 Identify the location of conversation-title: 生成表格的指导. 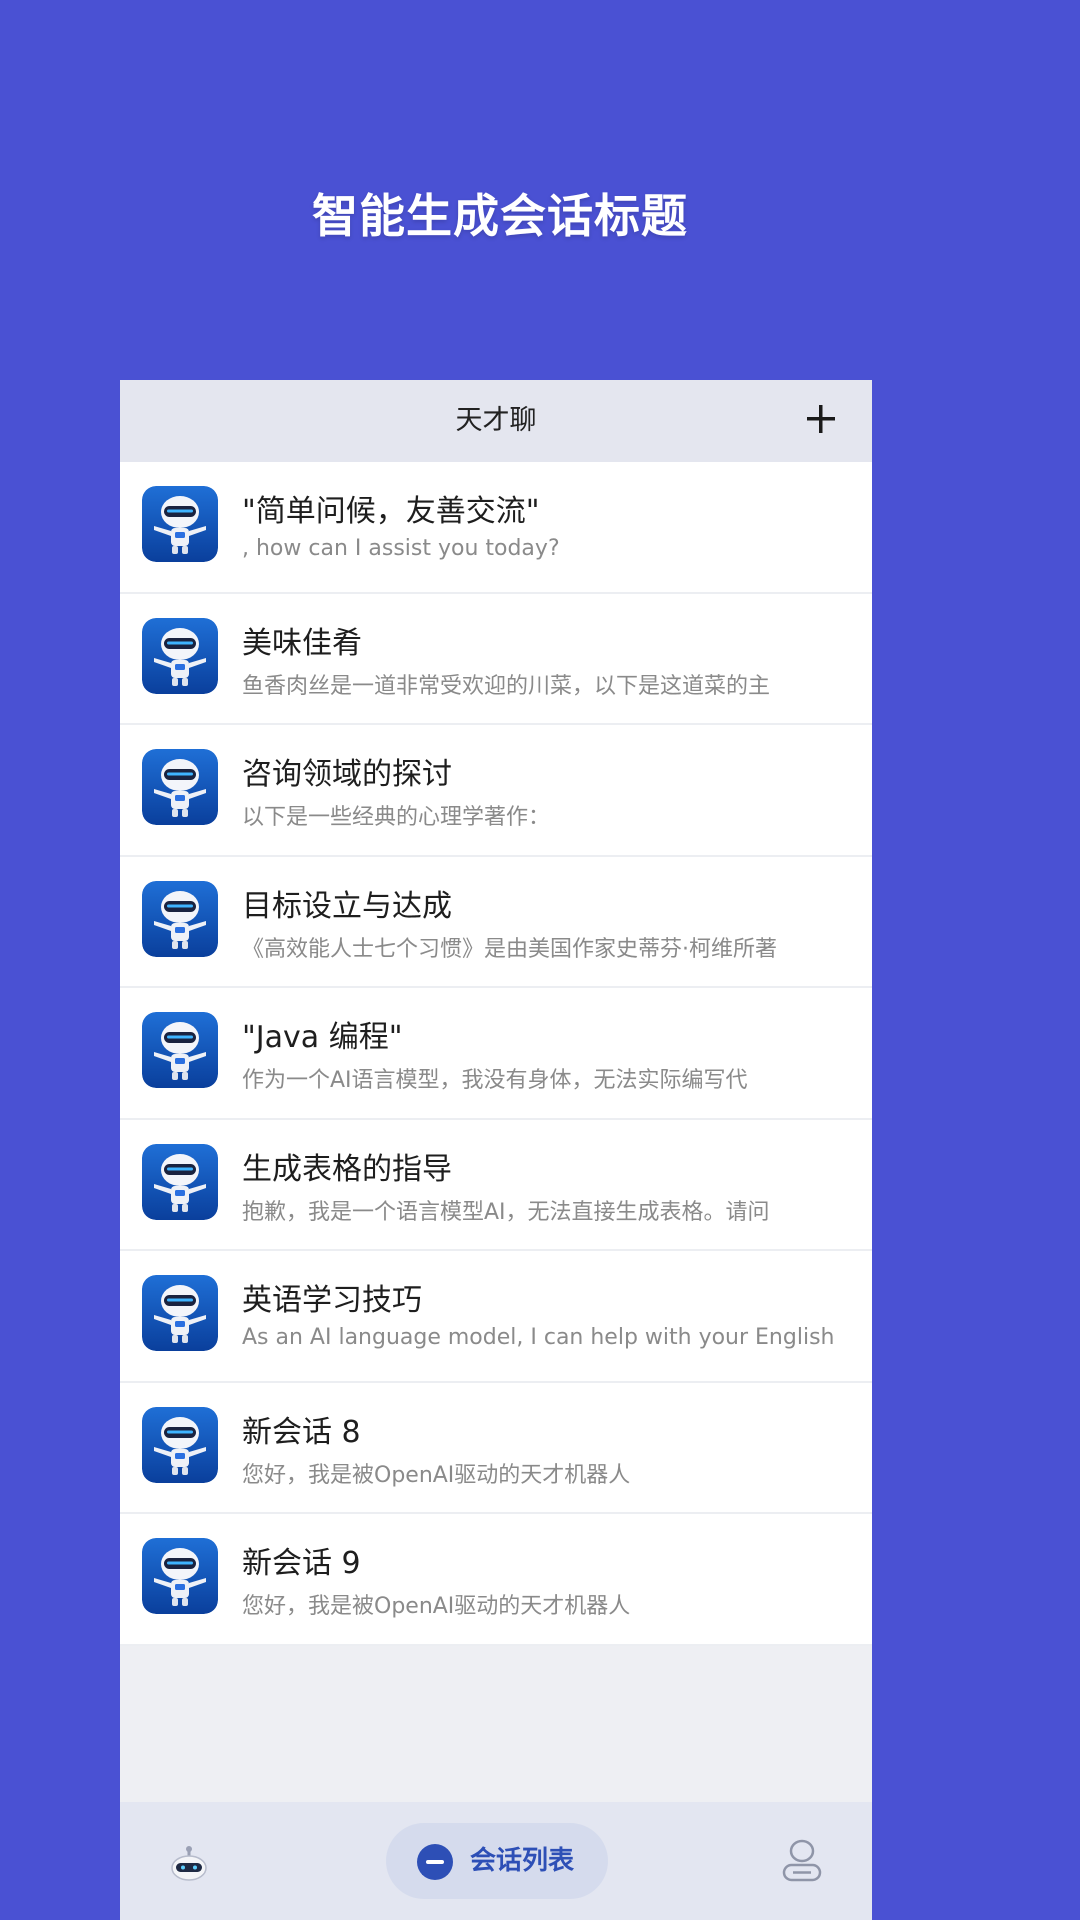
(347, 1169).